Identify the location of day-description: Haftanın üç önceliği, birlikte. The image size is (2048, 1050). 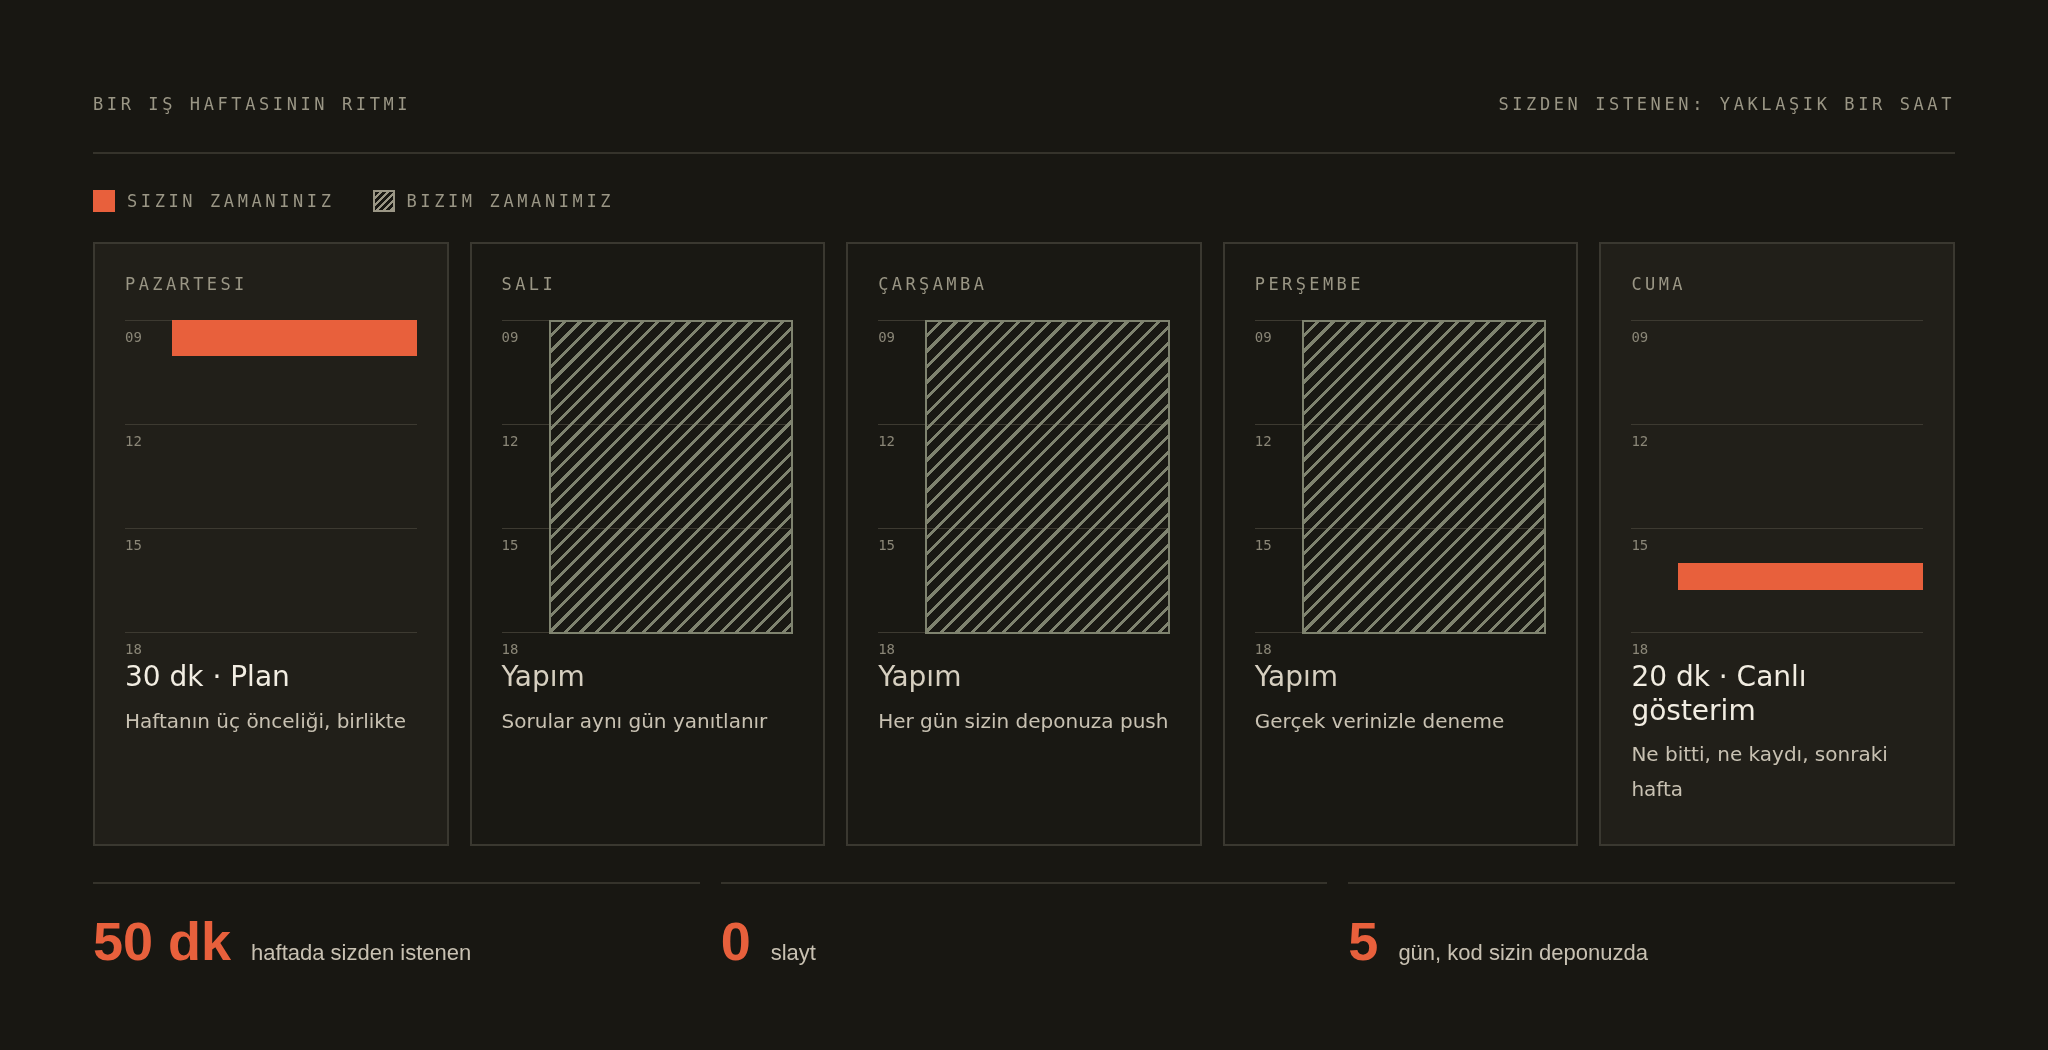
(266, 721).